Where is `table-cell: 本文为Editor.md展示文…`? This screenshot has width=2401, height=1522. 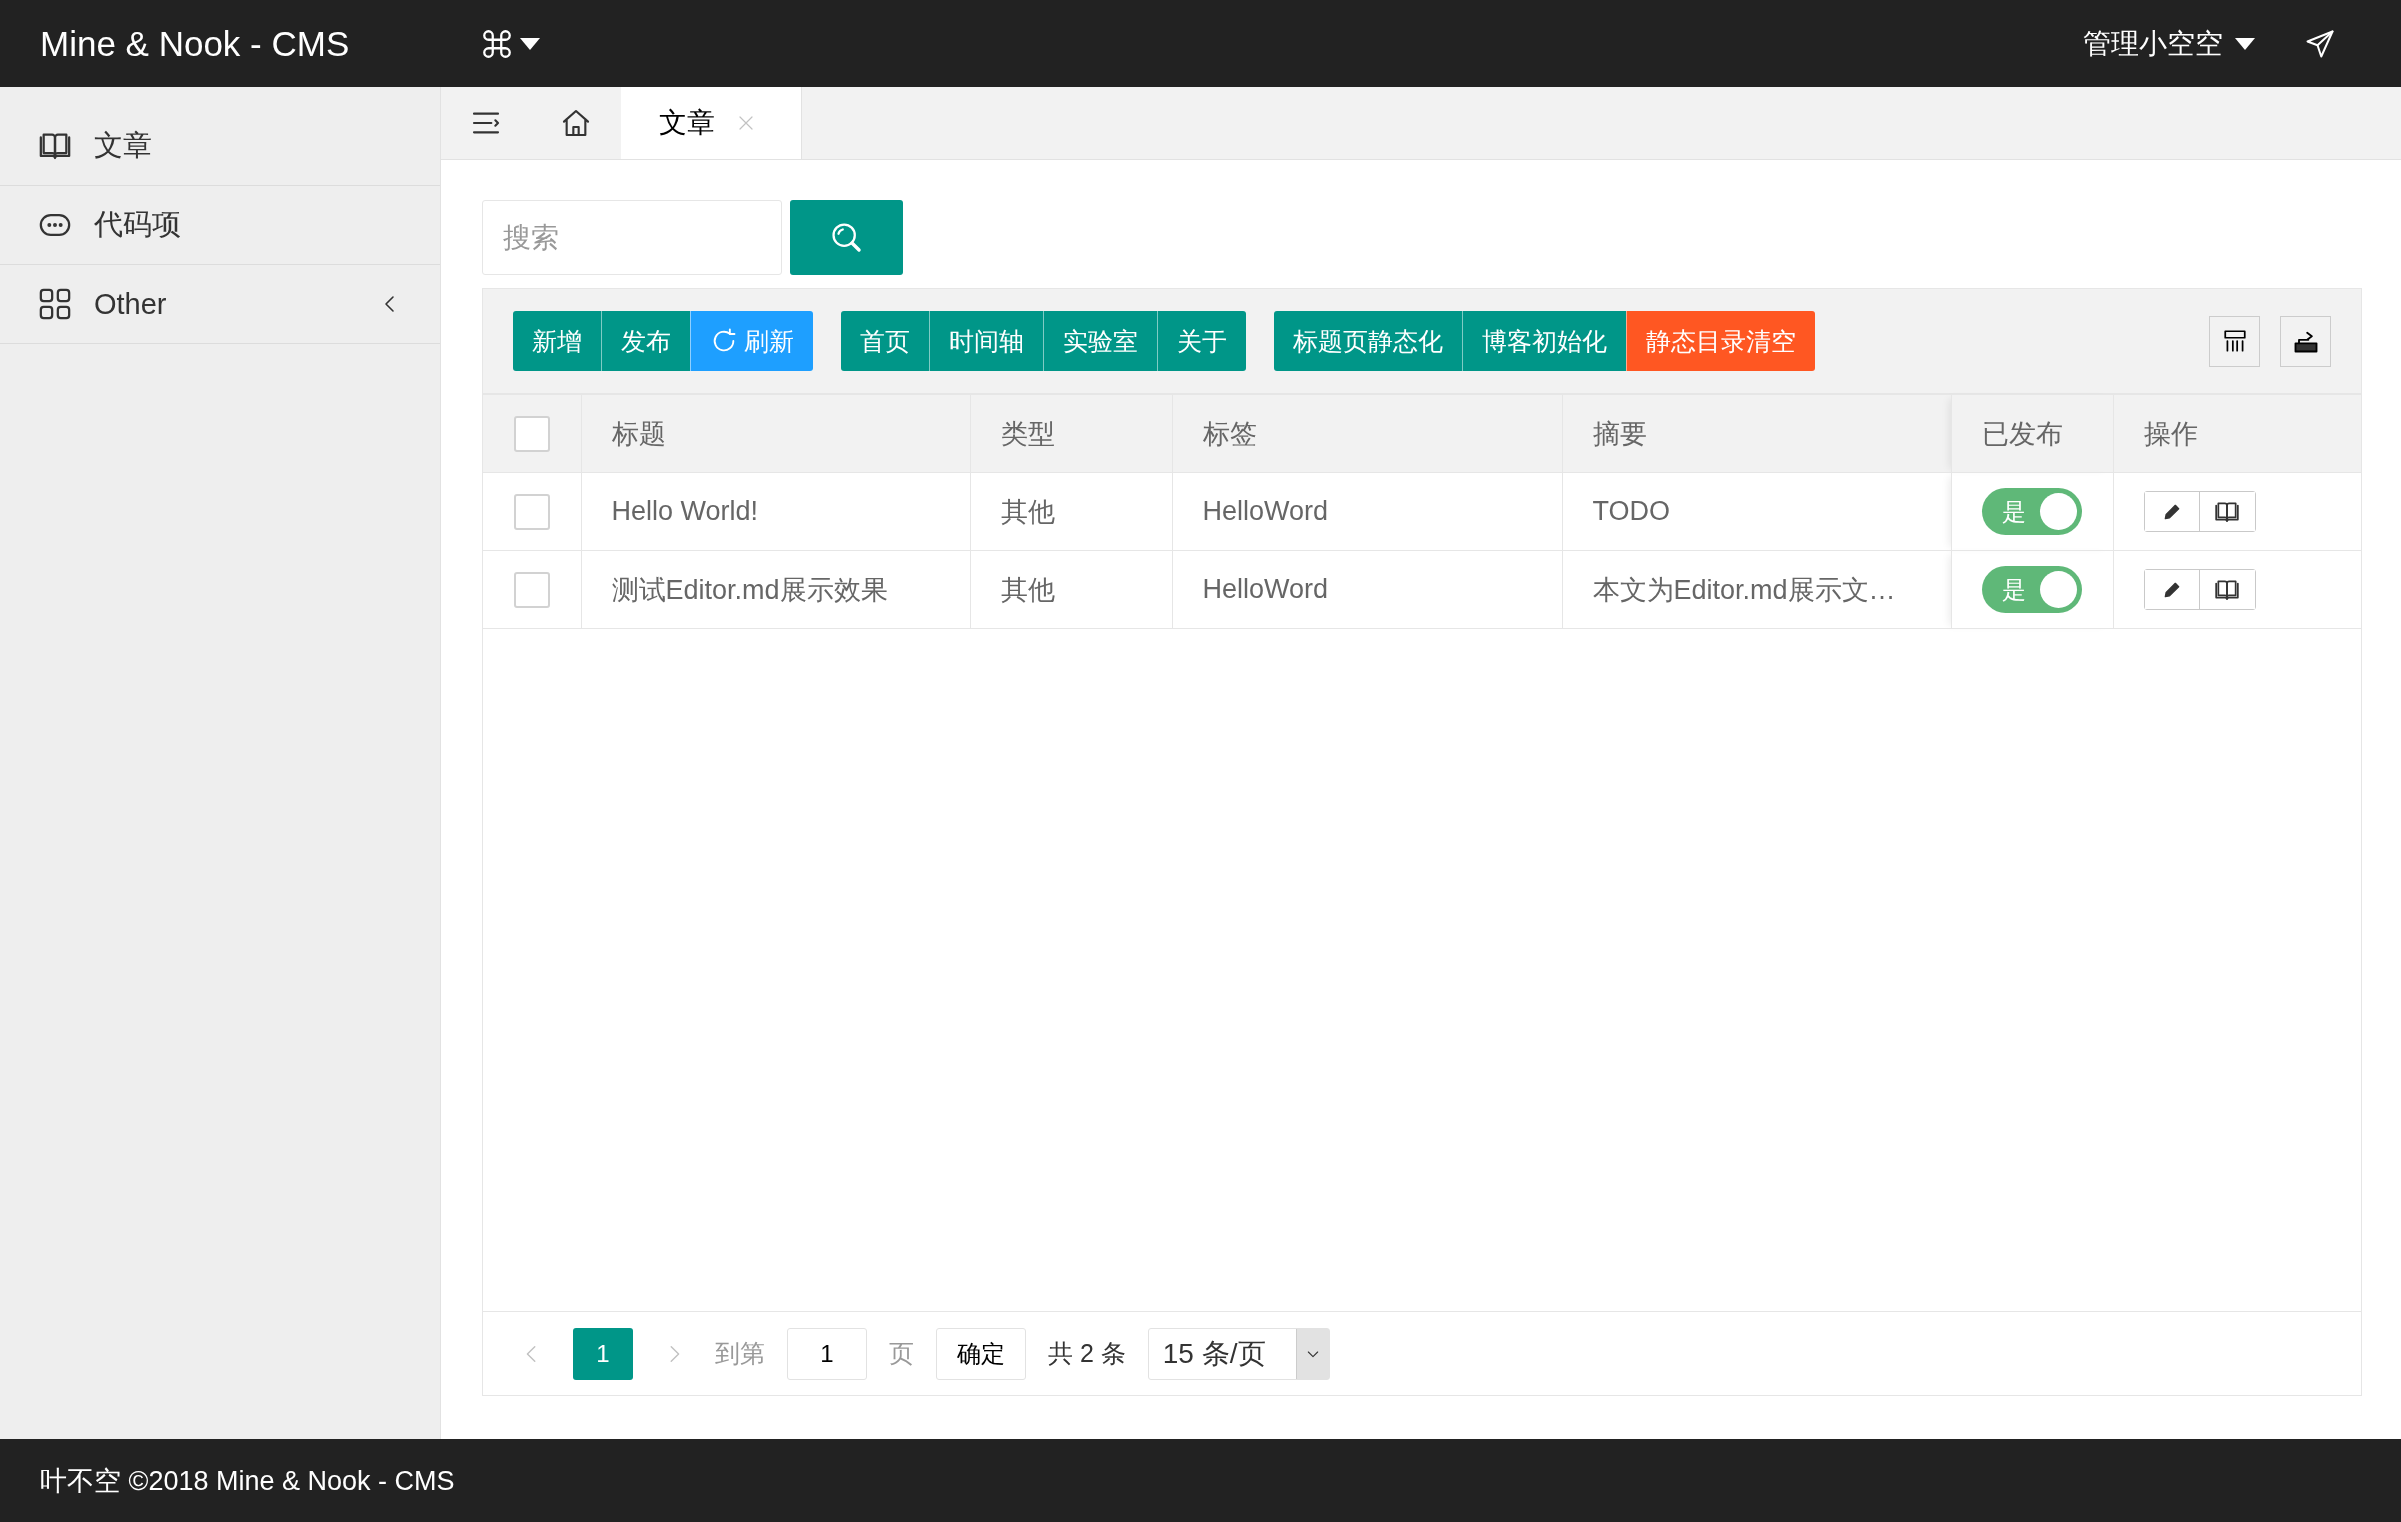 table-cell: 本文为Editor.md展示文… is located at coordinates (1744, 589).